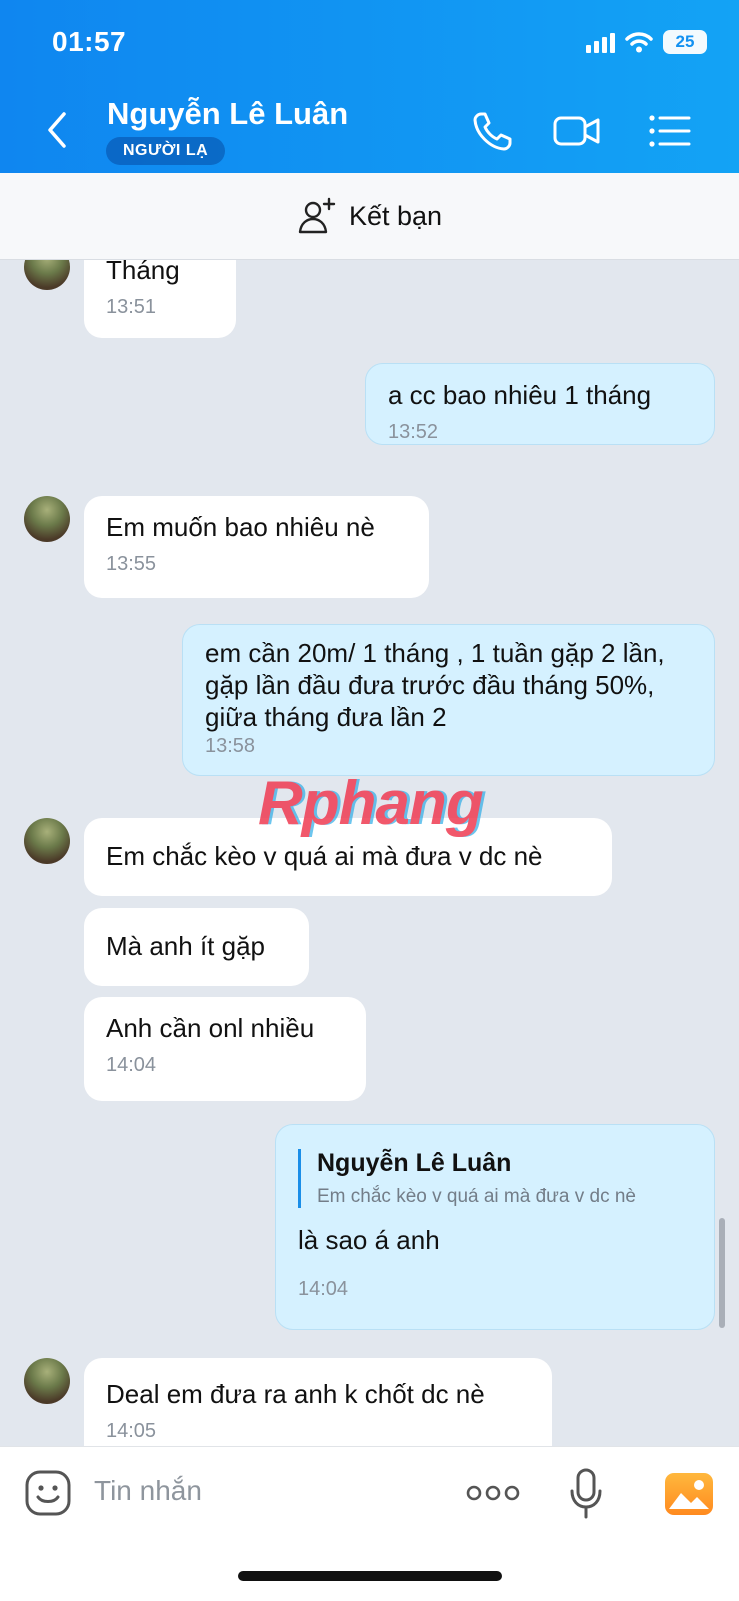  I want to click on message-bubble-incoming: Em muốn bao nhiêu nè 13:55, so click(256, 547).